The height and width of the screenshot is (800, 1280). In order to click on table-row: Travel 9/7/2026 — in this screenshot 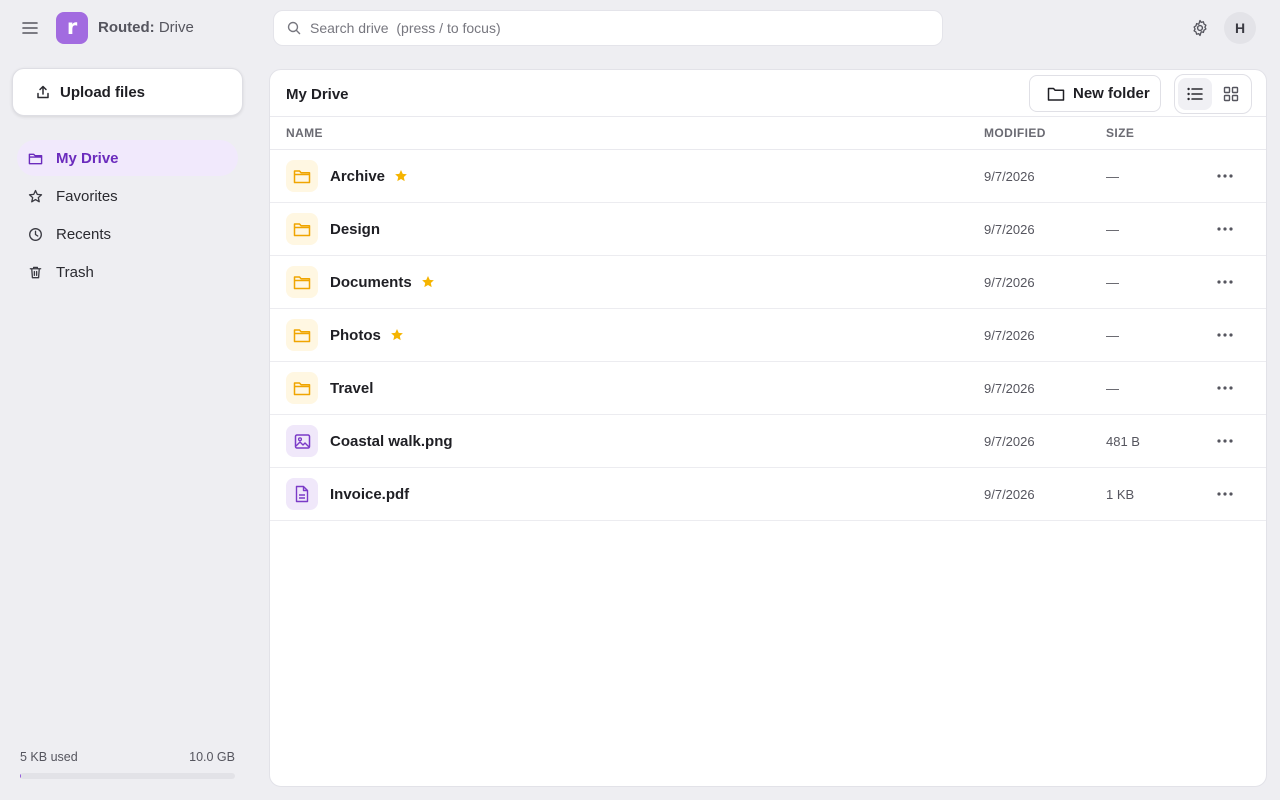, I will do `click(768, 388)`.